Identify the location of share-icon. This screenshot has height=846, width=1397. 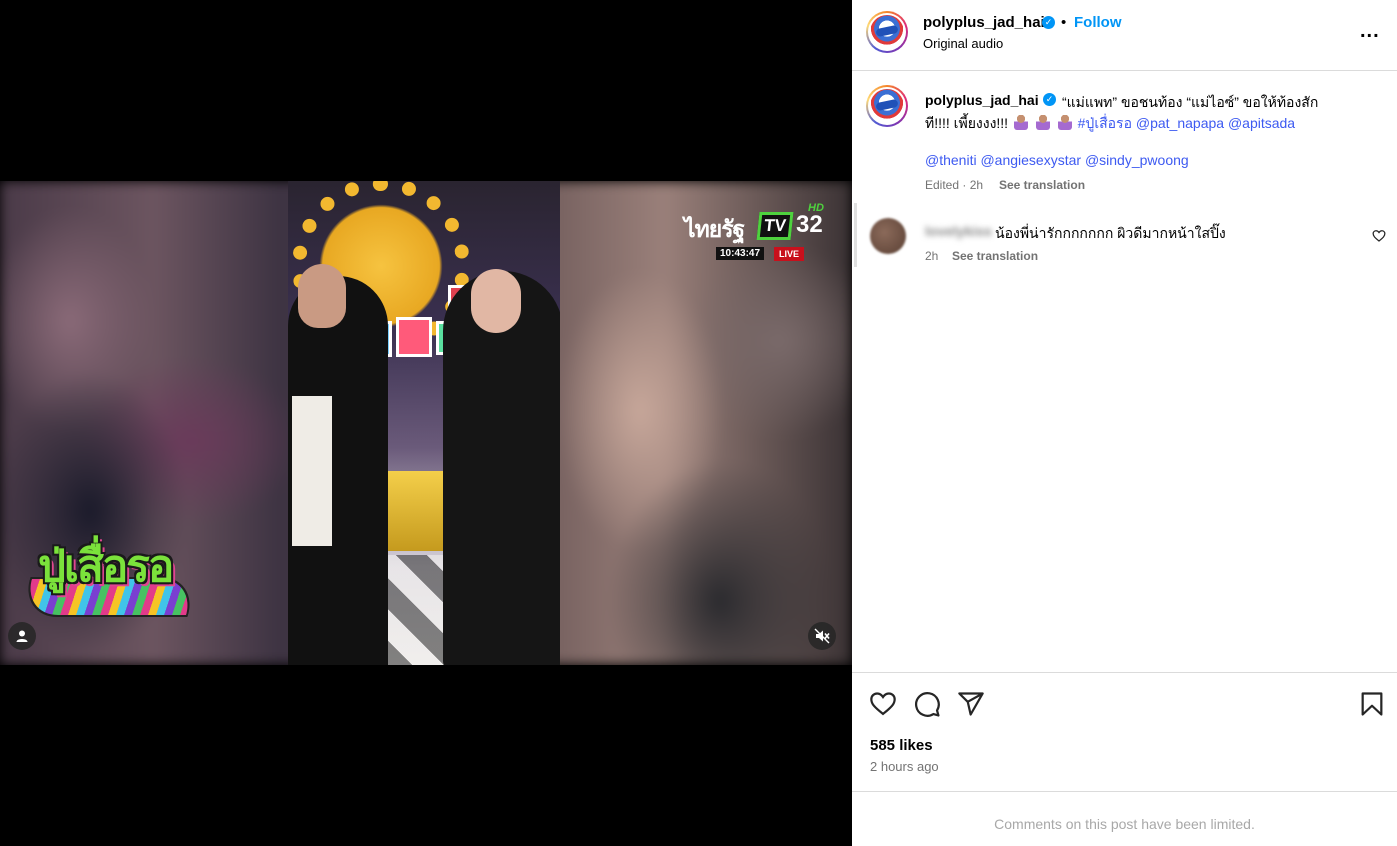
(971, 704).